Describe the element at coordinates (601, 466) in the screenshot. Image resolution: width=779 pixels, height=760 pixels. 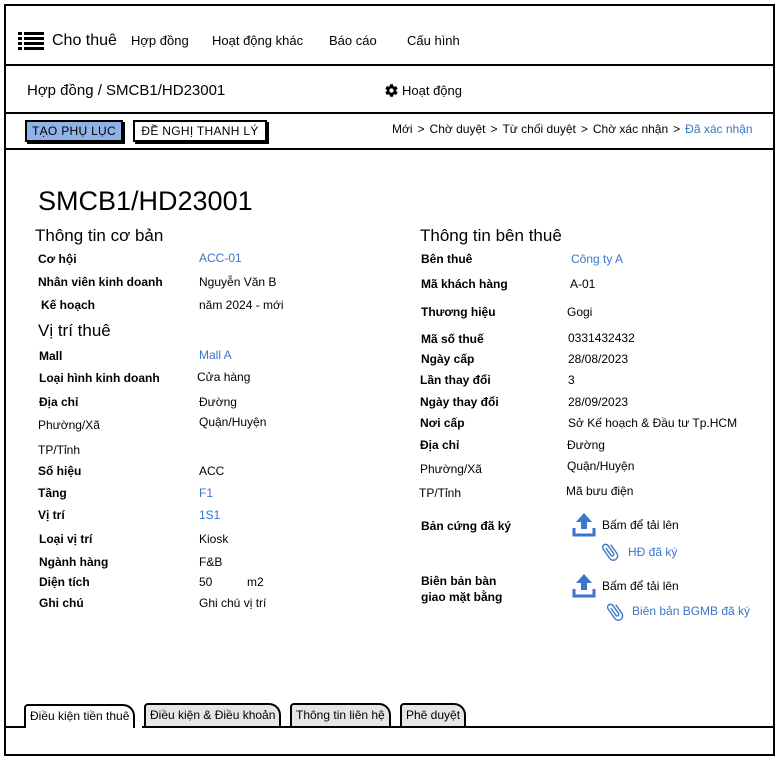
I see `tenant-ward-value: Quận/Huyện` at that location.